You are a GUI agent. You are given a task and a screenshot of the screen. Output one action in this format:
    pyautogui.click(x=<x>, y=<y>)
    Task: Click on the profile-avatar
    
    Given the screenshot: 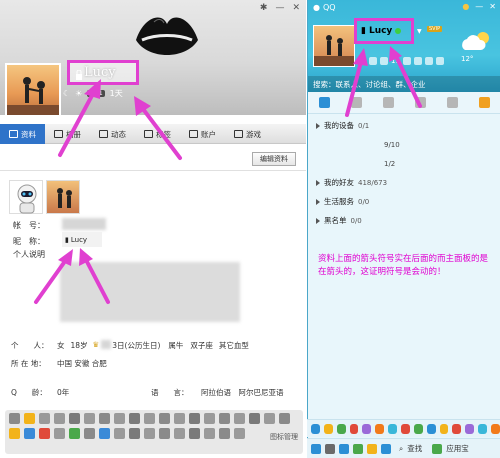 What is the action you would take?
    pyautogui.click(x=33, y=89)
    